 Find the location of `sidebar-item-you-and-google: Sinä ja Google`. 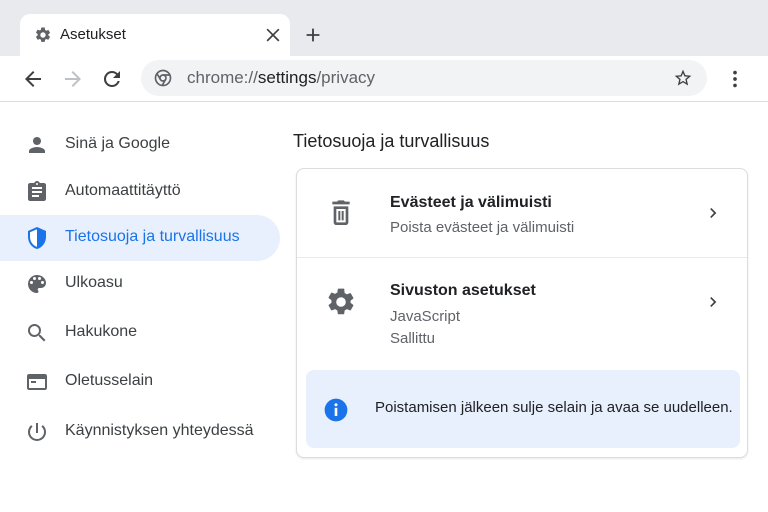

sidebar-item-you-and-google: Sinä ja Google is located at coordinates (140, 145).